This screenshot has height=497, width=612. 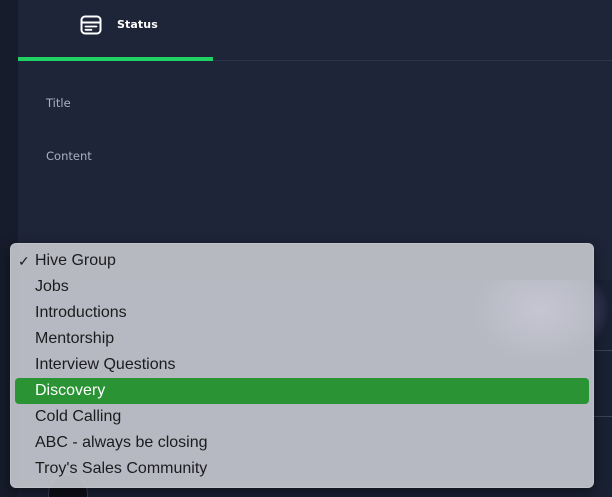 What do you see at coordinates (302, 287) in the screenshot?
I see `menu-item-jobs: Jobs` at bounding box center [302, 287].